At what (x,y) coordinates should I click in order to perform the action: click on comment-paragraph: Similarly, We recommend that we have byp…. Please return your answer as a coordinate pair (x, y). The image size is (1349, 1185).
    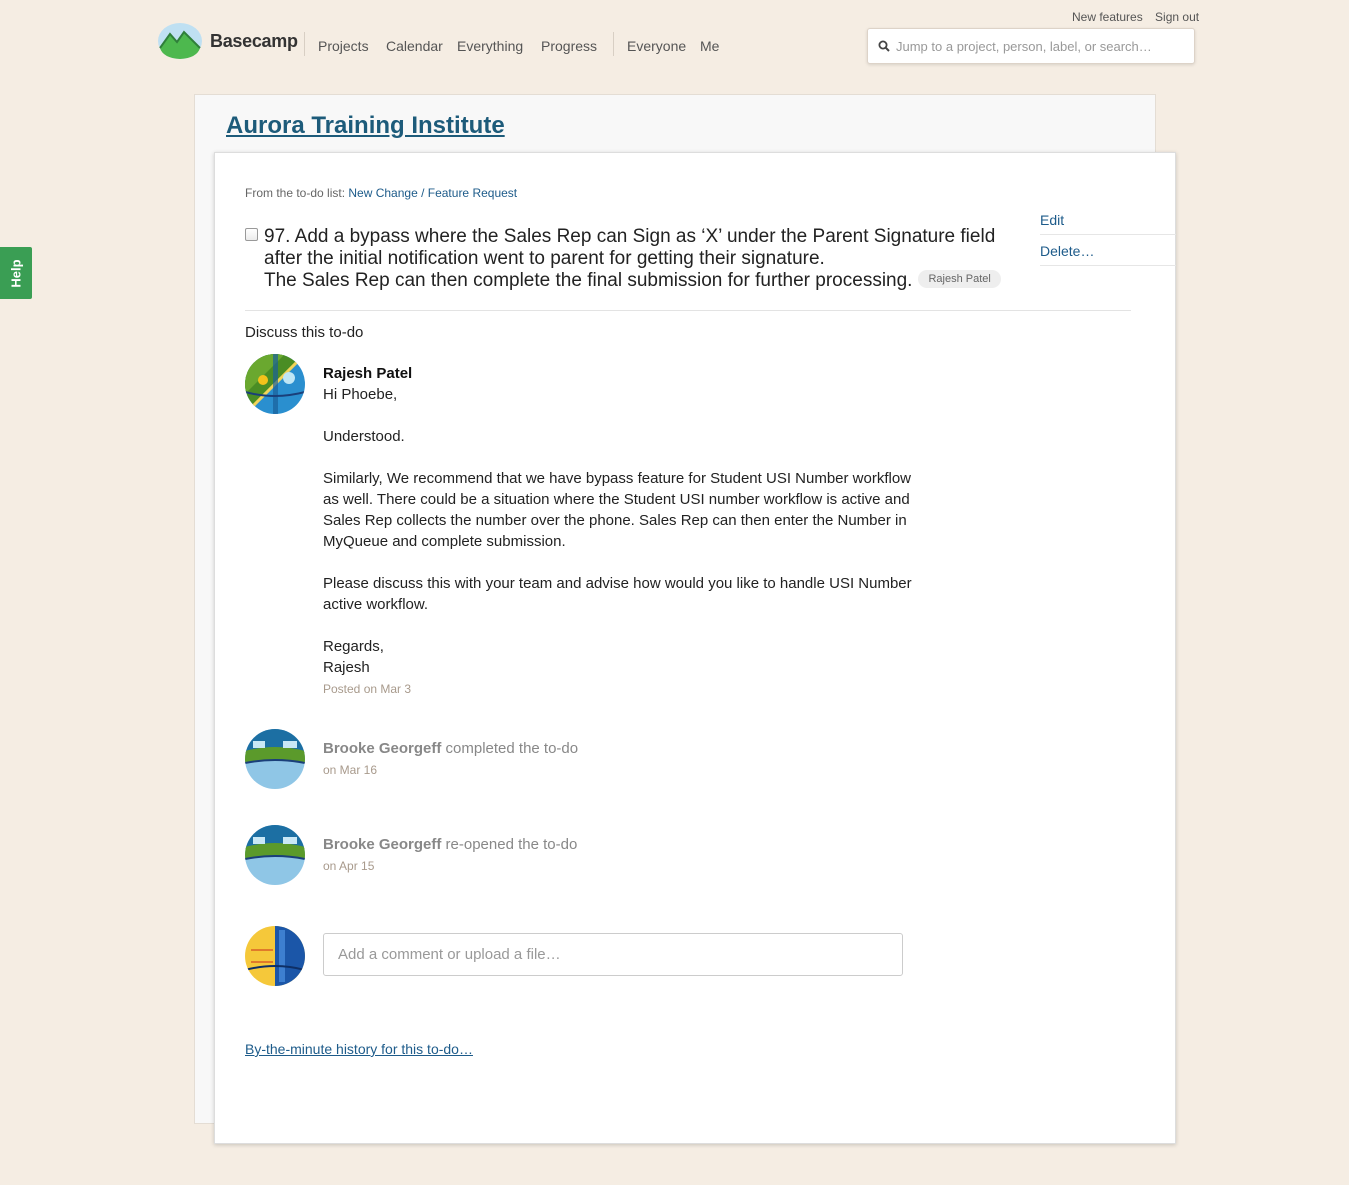
    Looking at the image, I should click on (617, 510).